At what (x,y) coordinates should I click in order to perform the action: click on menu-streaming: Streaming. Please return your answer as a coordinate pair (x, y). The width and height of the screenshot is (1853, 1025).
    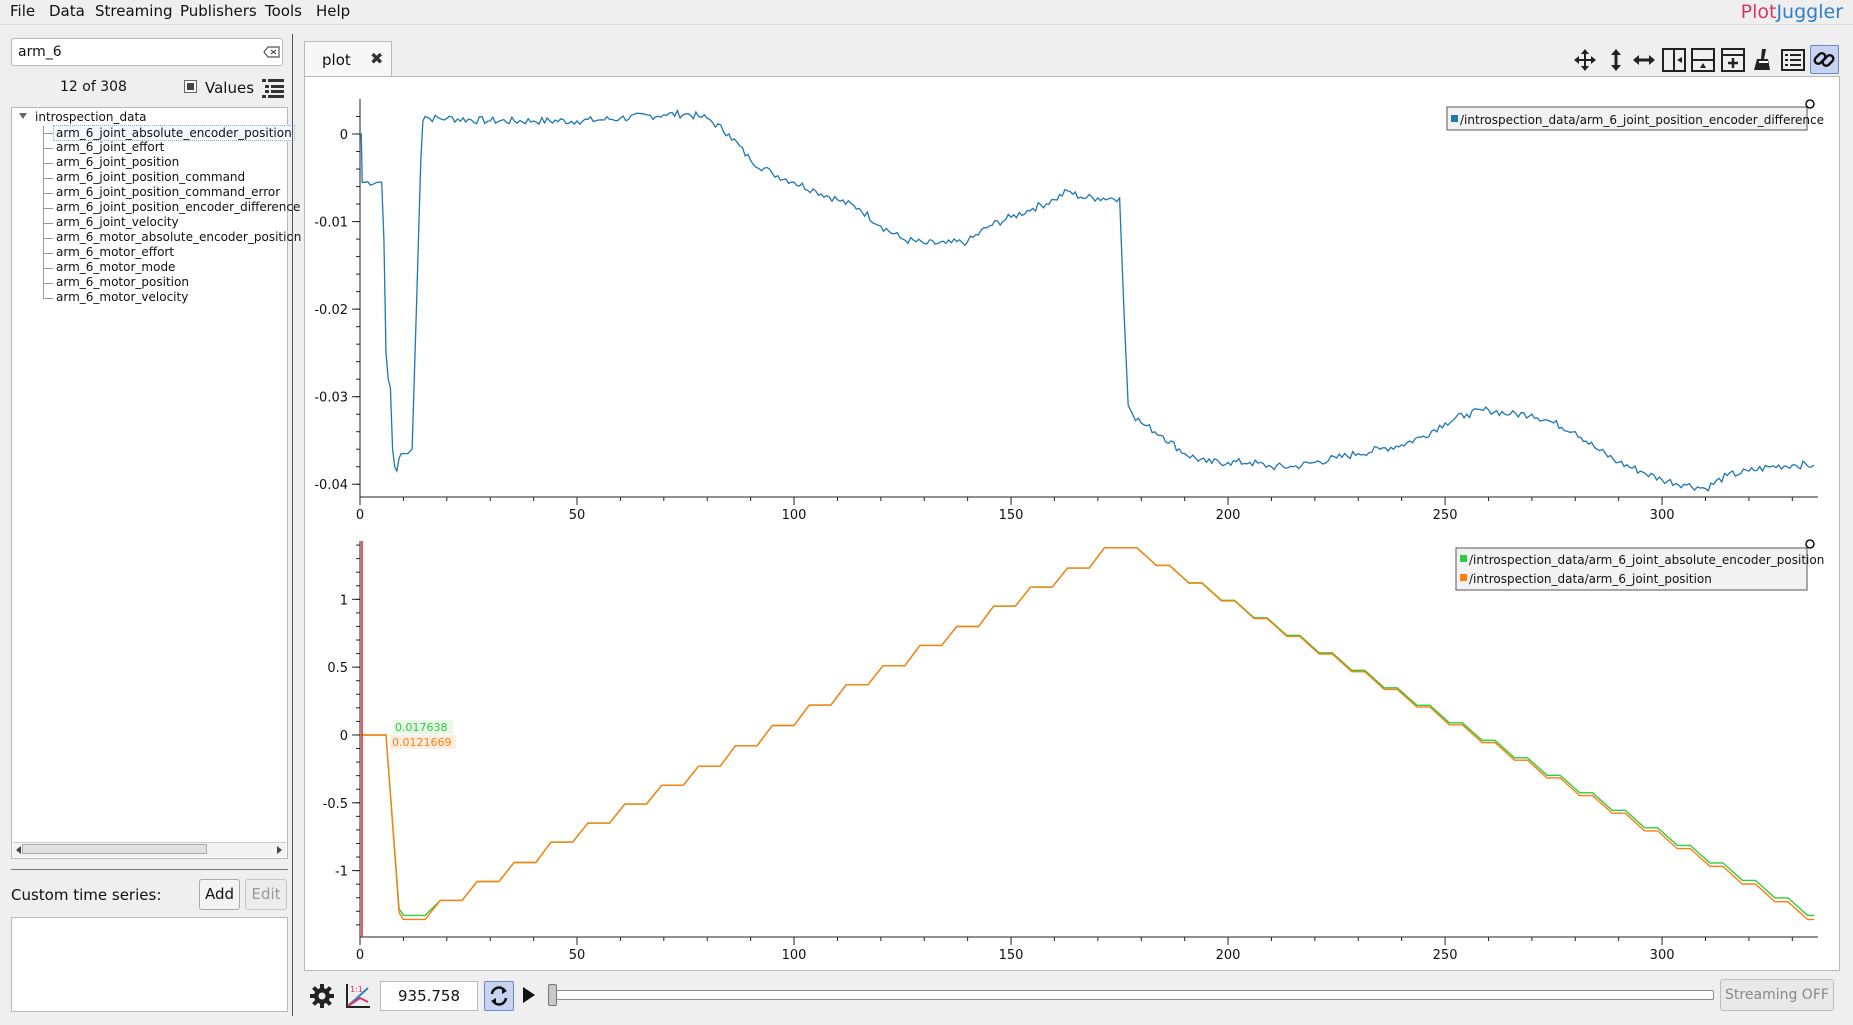
    Looking at the image, I should click on (133, 11).